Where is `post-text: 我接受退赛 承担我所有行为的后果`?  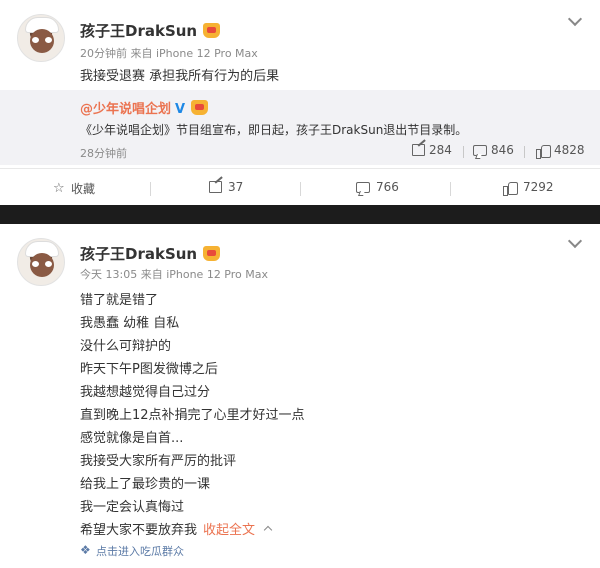 post-text: 我接受退赛 承担我所有行为的后果 is located at coordinates (180, 76).